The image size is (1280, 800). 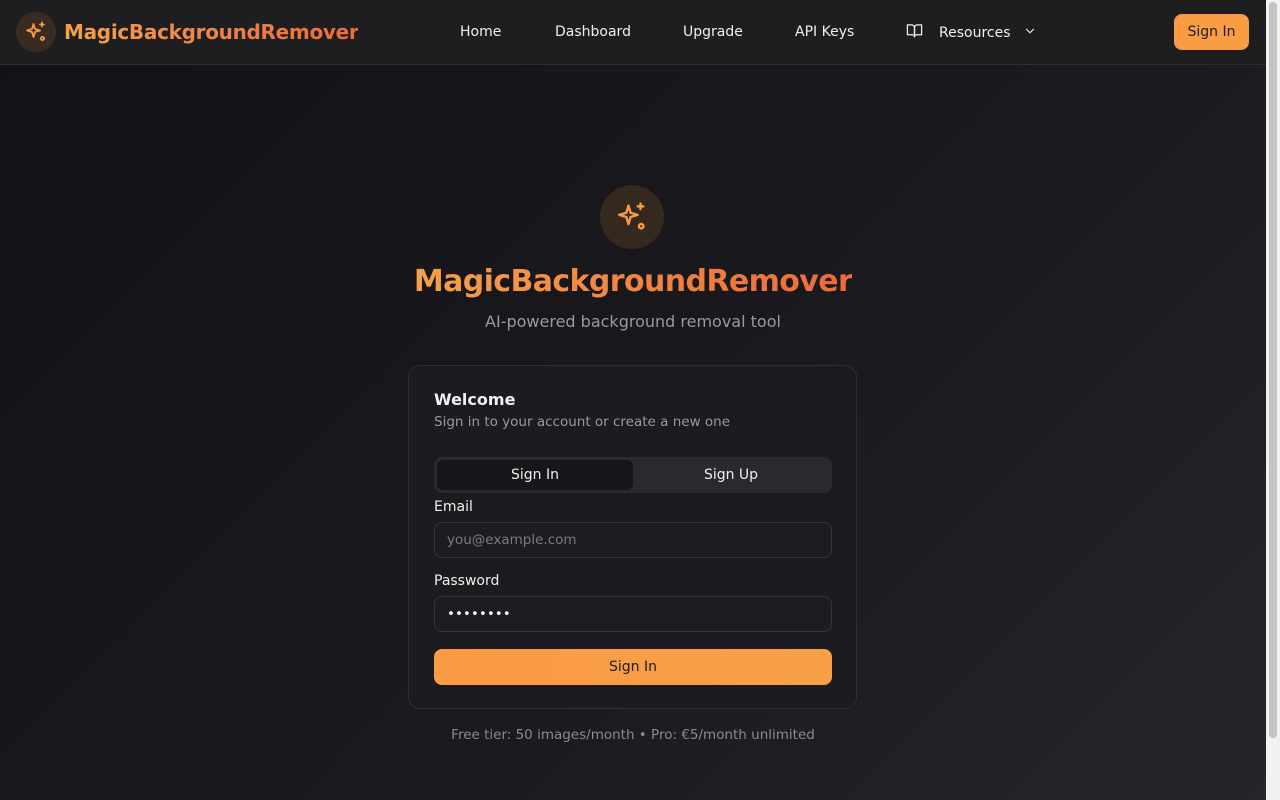 I want to click on email-label: Email, so click(x=453, y=507).